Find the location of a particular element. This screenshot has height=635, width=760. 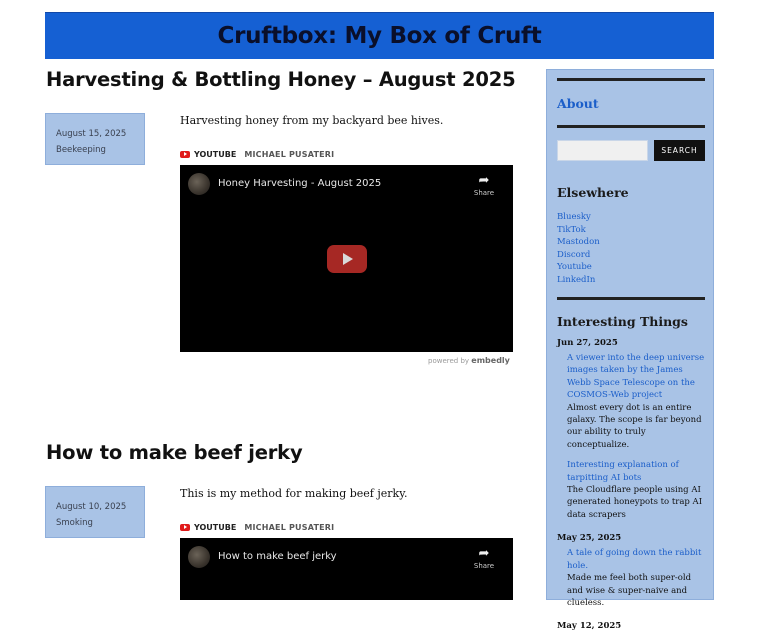

post-category: Smoking is located at coordinates (100, 523).